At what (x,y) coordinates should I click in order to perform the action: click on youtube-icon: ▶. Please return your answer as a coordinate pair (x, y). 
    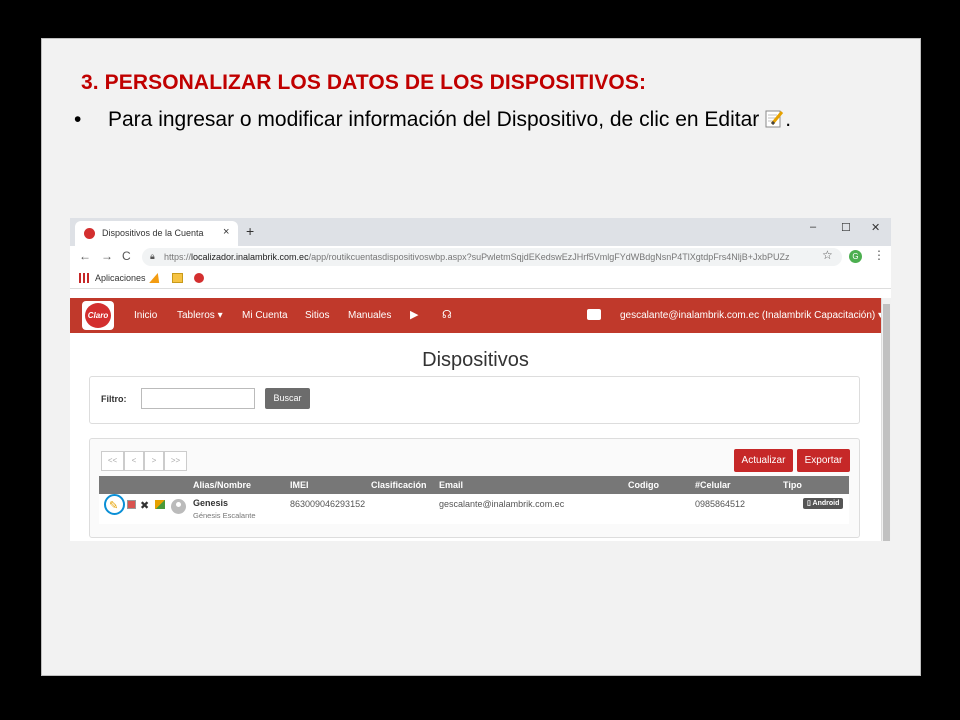
    Looking at the image, I should click on (414, 314).